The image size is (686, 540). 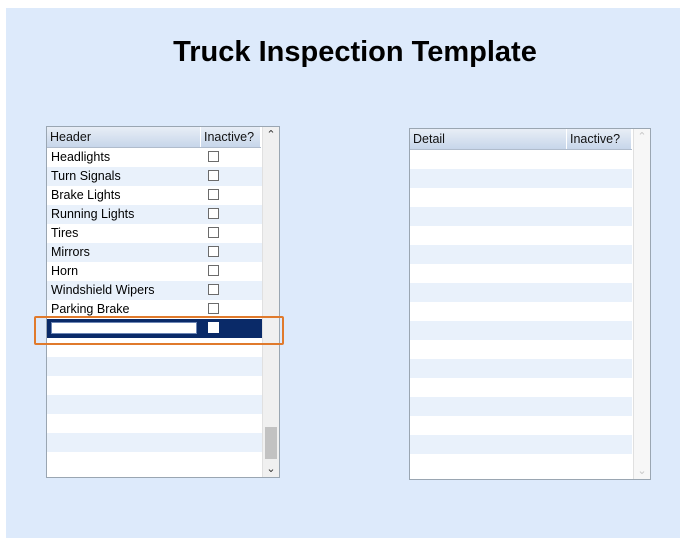 What do you see at coordinates (103, 290) in the screenshot?
I see `row-label: Windshield Wipers` at bounding box center [103, 290].